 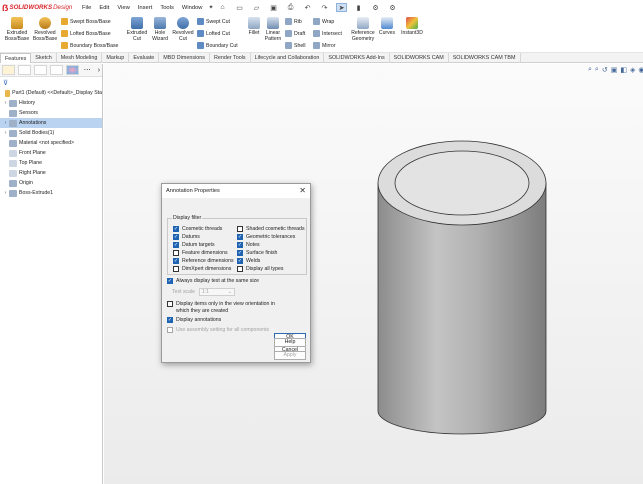 What do you see at coordinates (213, 281) in the screenshot?
I see `always-same-size-checkbox: ✓ Always display text at the same size` at bounding box center [213, 281].